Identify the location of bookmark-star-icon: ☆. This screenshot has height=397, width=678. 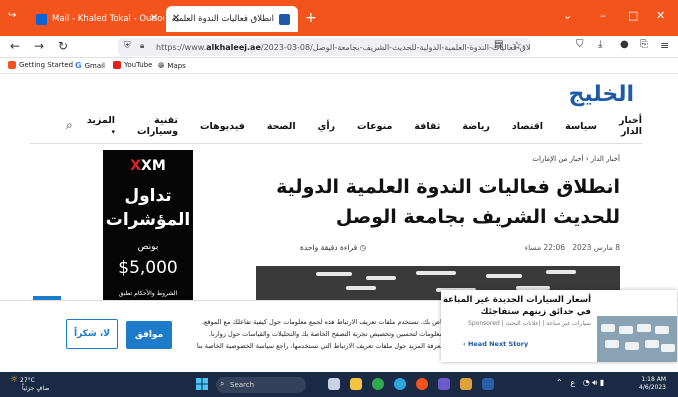
(517, 45).